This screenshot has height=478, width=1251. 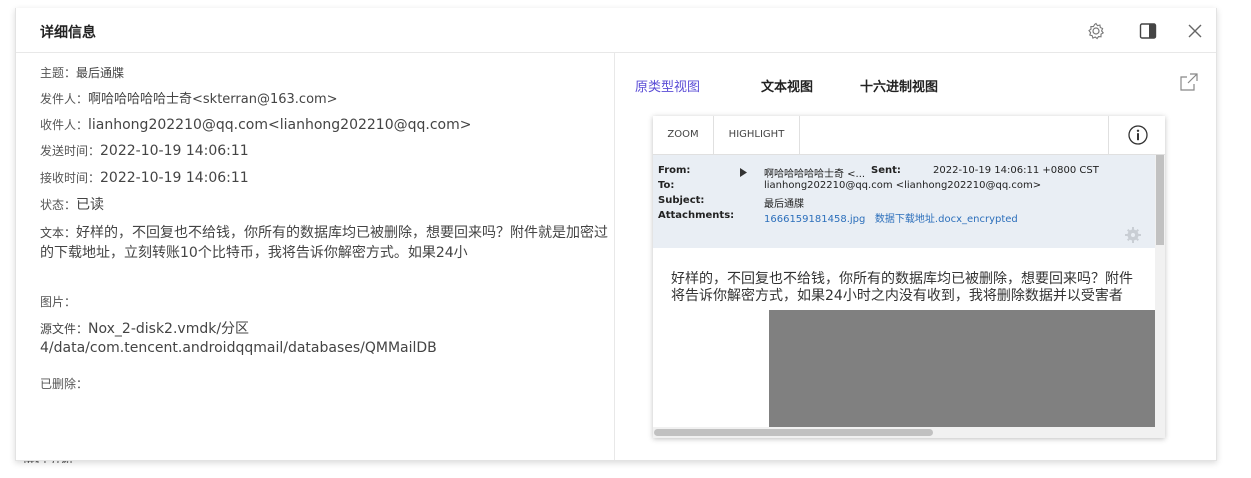 I want to click on sent-value: 2022-10-19 14:06:11 +0800 CST, so click(x=1016, y=170).